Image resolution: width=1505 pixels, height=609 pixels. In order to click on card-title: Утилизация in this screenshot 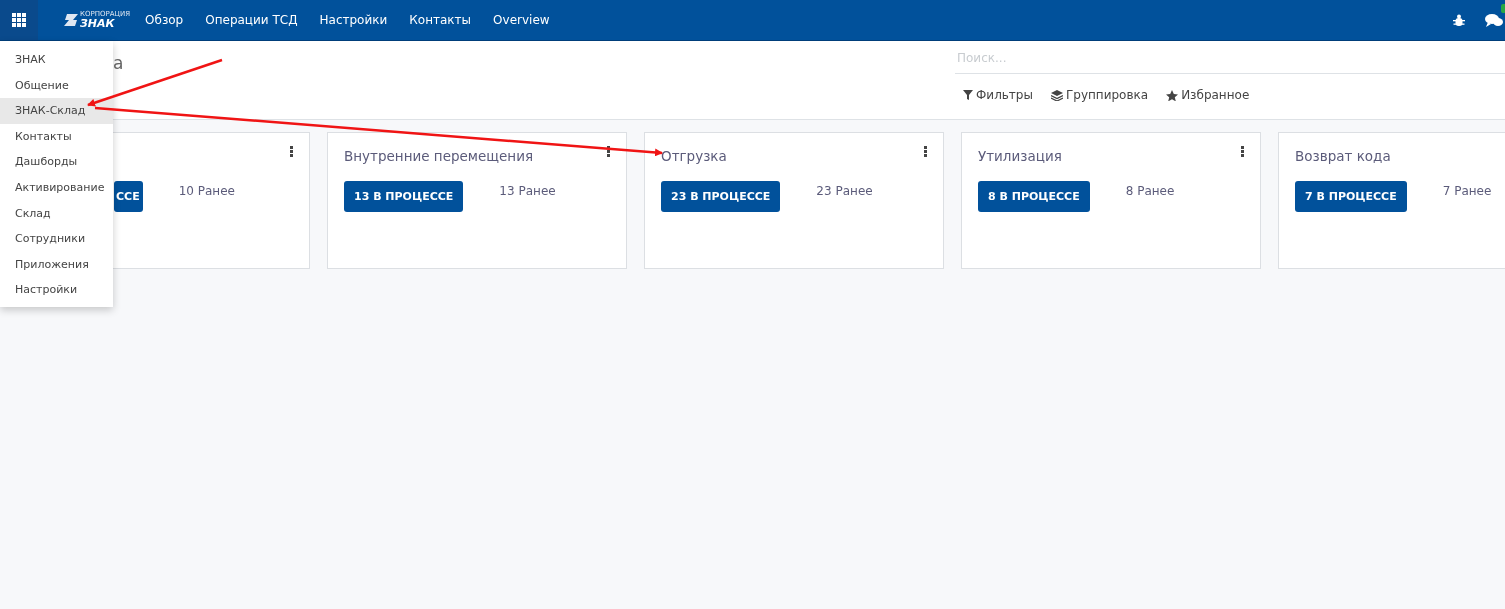, I will do `click(1020, 156)`.